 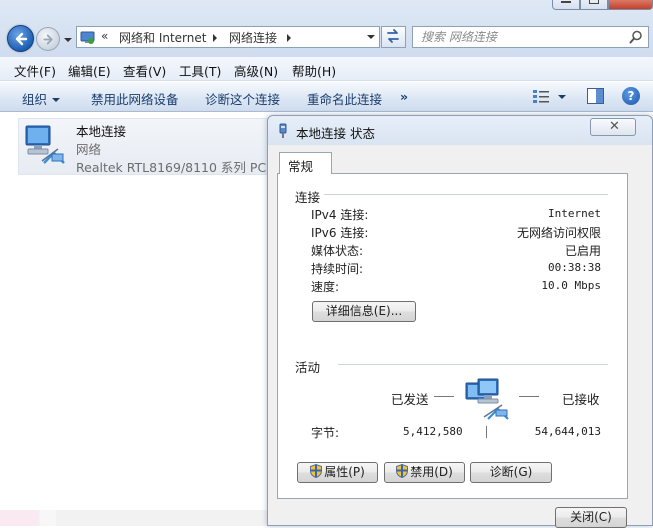 I want to click on organize-button: 组织, so click(x=41, y=98).